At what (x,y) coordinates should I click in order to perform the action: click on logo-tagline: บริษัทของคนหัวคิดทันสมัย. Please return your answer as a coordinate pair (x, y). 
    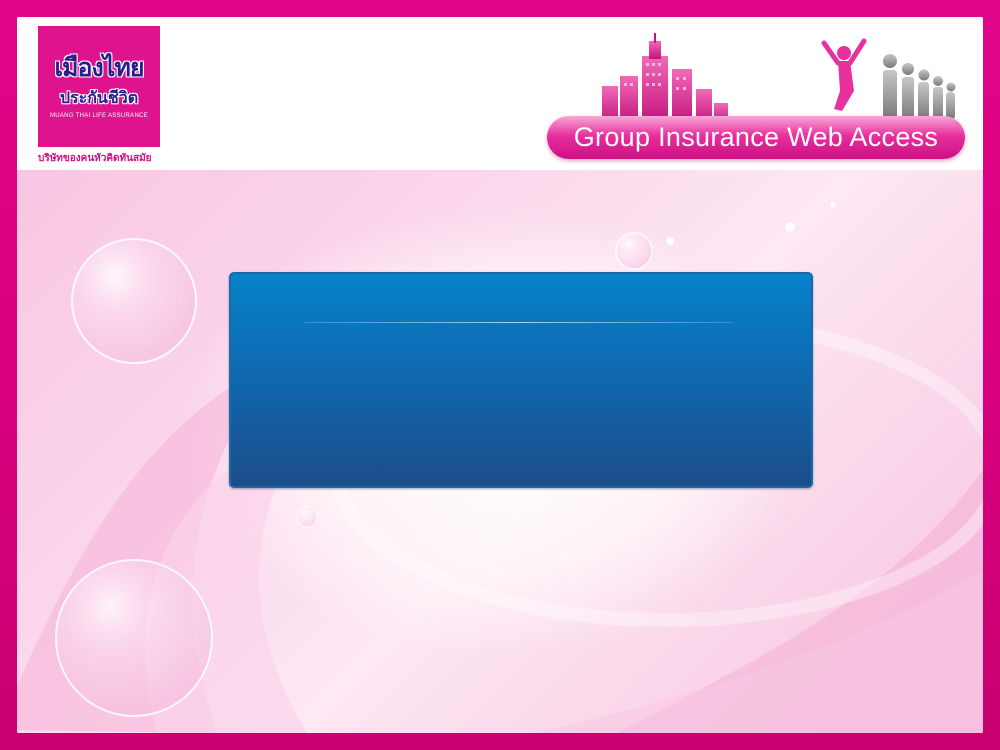
    Looking at the image, I should click on (95, 158).